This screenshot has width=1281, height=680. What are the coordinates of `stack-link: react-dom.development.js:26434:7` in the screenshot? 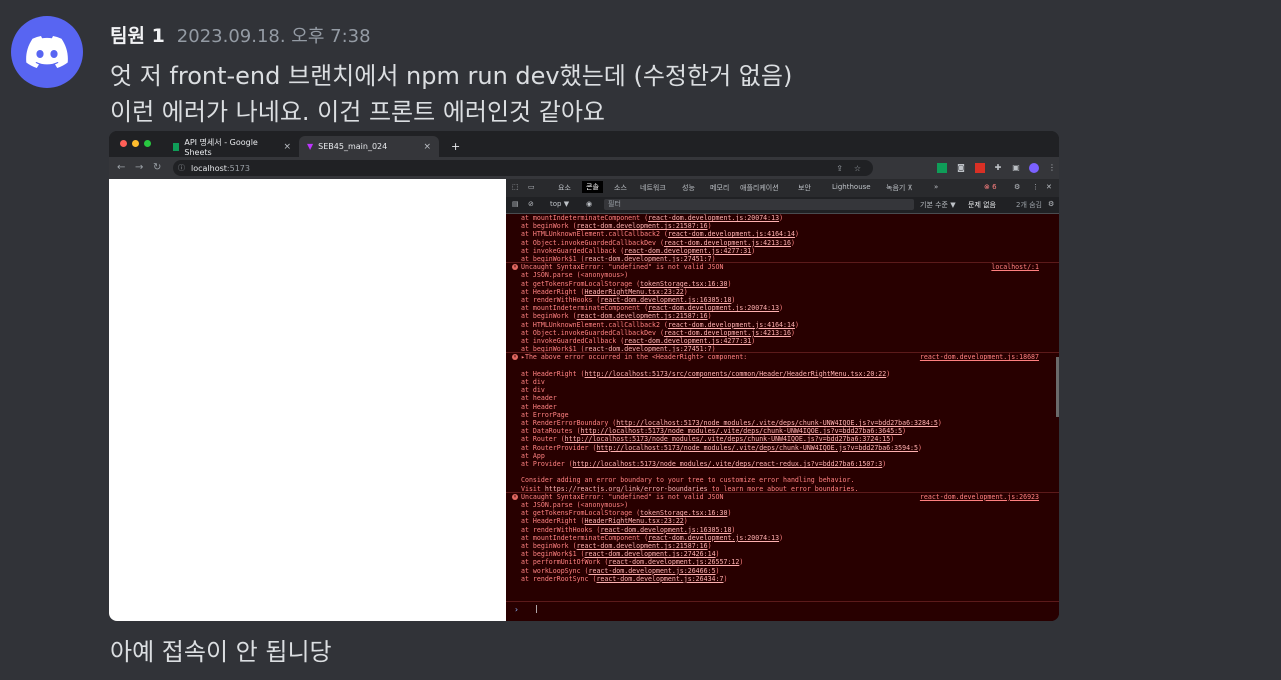 It's located at (659, 579).